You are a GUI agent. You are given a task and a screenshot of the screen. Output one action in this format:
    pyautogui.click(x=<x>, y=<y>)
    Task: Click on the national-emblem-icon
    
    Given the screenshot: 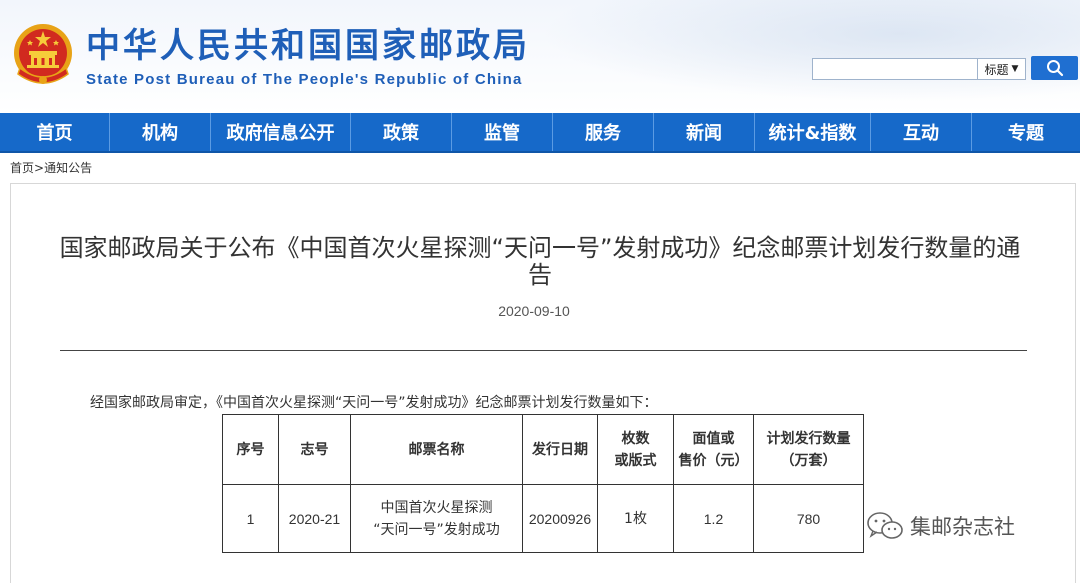 What is the action you would take?
    pyautogui.click(x=43, y=54)
    